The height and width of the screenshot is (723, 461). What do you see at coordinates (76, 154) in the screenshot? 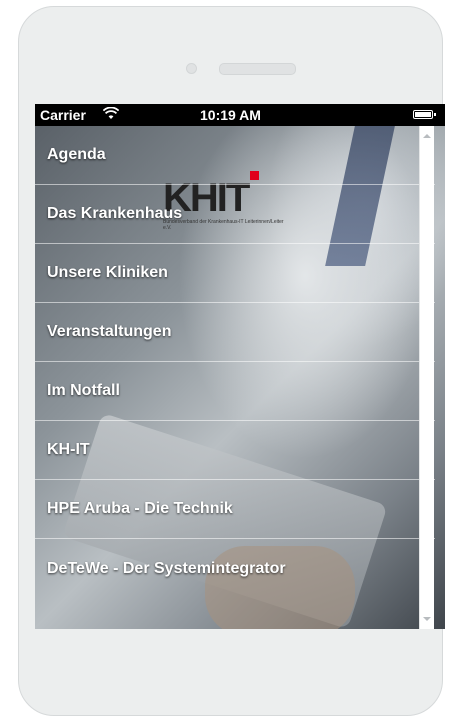
I see `menu-item-label: Agenda` at bounding box center [76, 154].